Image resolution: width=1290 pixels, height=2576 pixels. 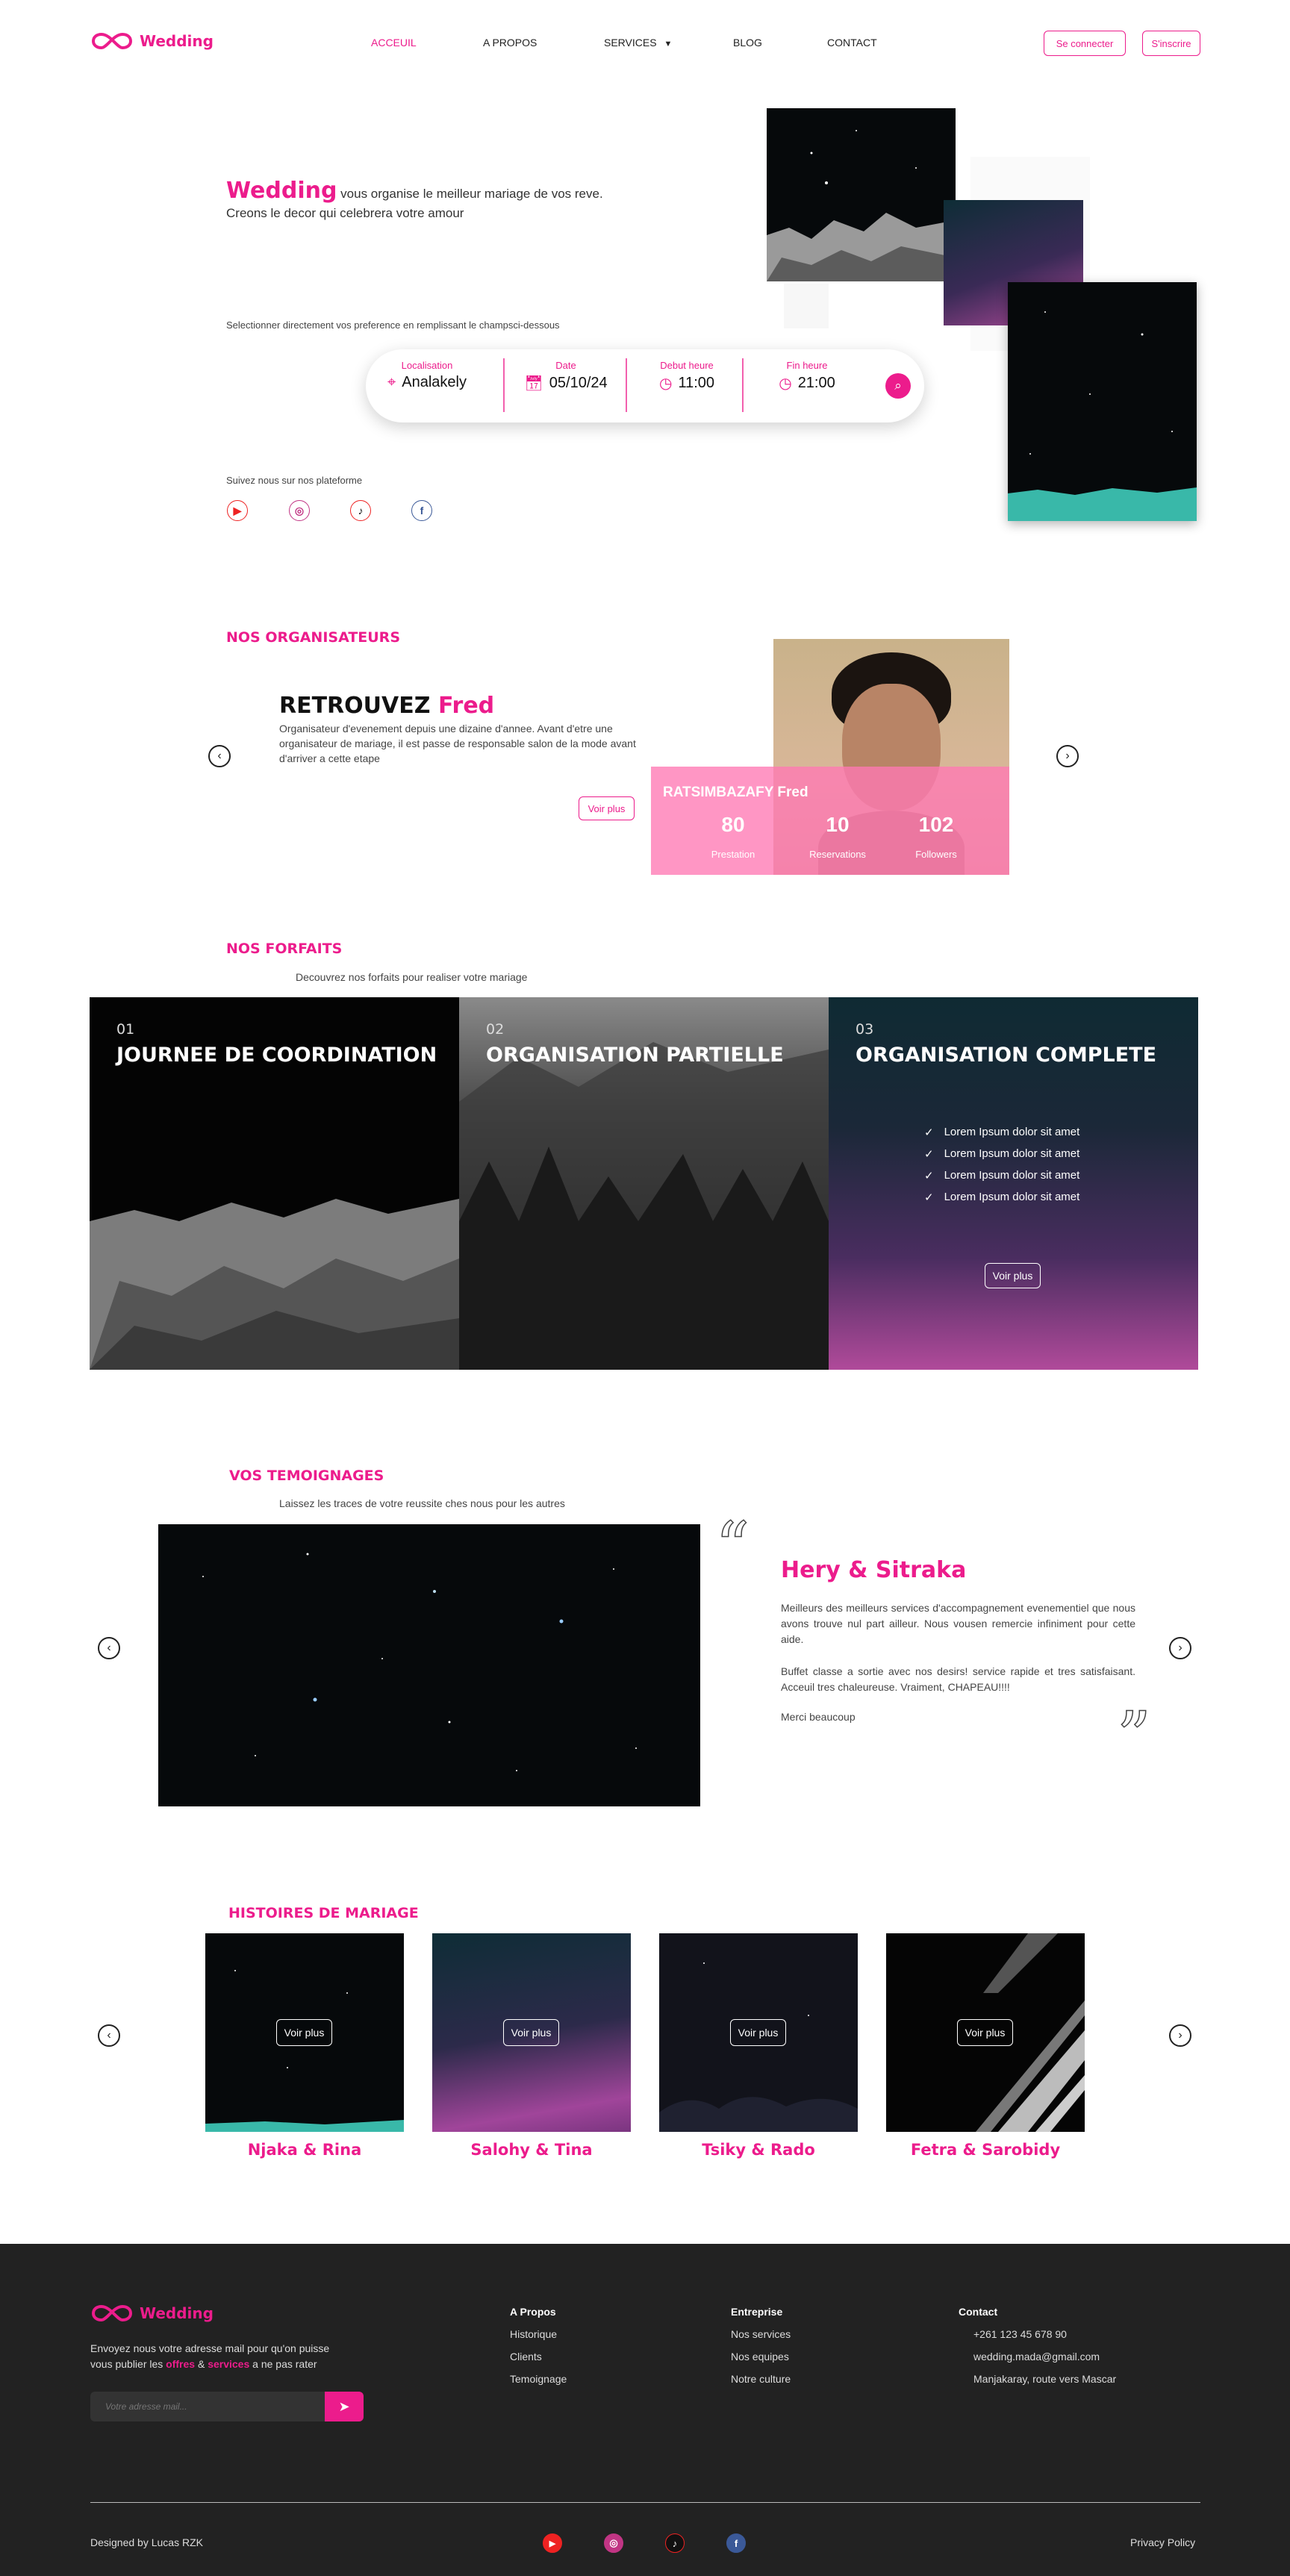 I want to click on footer-divider, so click(x=645, y=2502).